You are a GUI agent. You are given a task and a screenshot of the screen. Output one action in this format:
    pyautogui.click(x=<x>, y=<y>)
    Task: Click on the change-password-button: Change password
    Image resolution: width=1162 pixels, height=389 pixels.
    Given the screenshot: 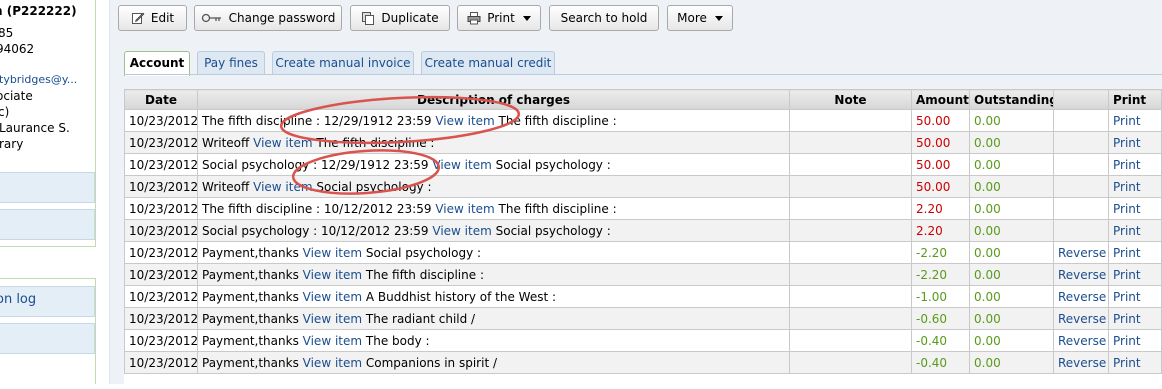 What is the action you would take?
    pyautogui.click(x=268, y=18)
    